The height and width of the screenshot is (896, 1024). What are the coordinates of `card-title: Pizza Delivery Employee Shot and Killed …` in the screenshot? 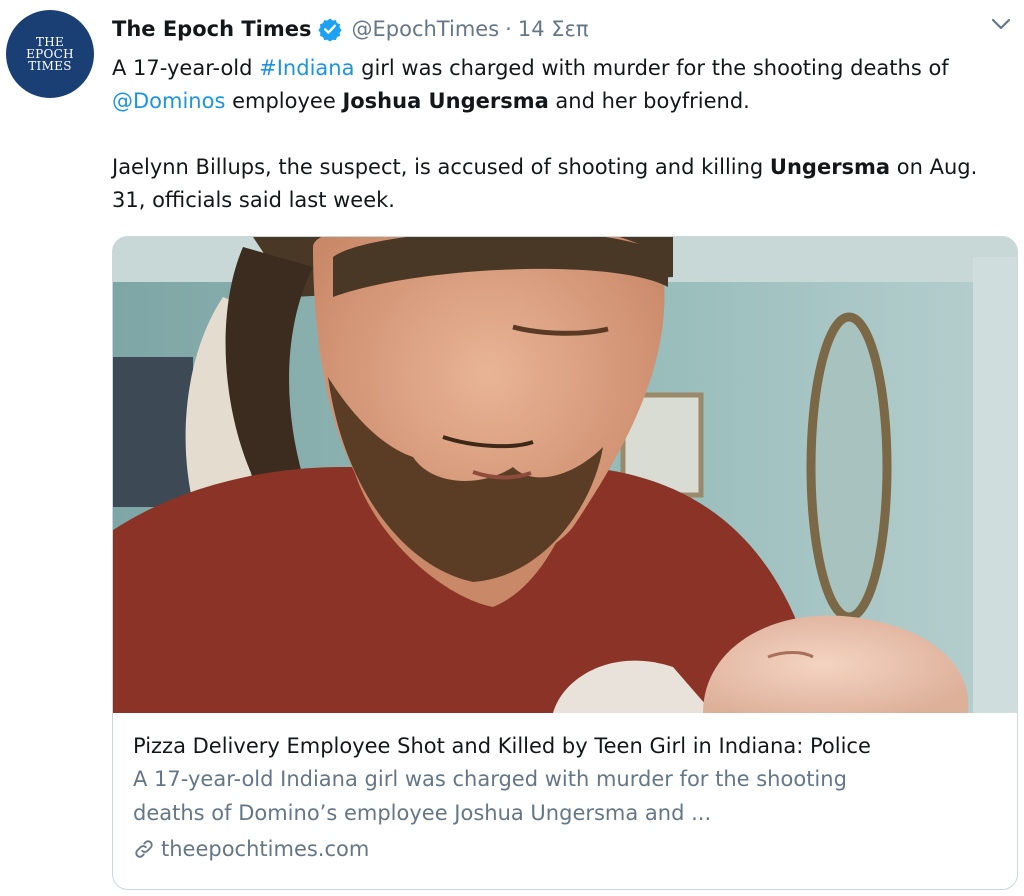 It's located at (568, 746).